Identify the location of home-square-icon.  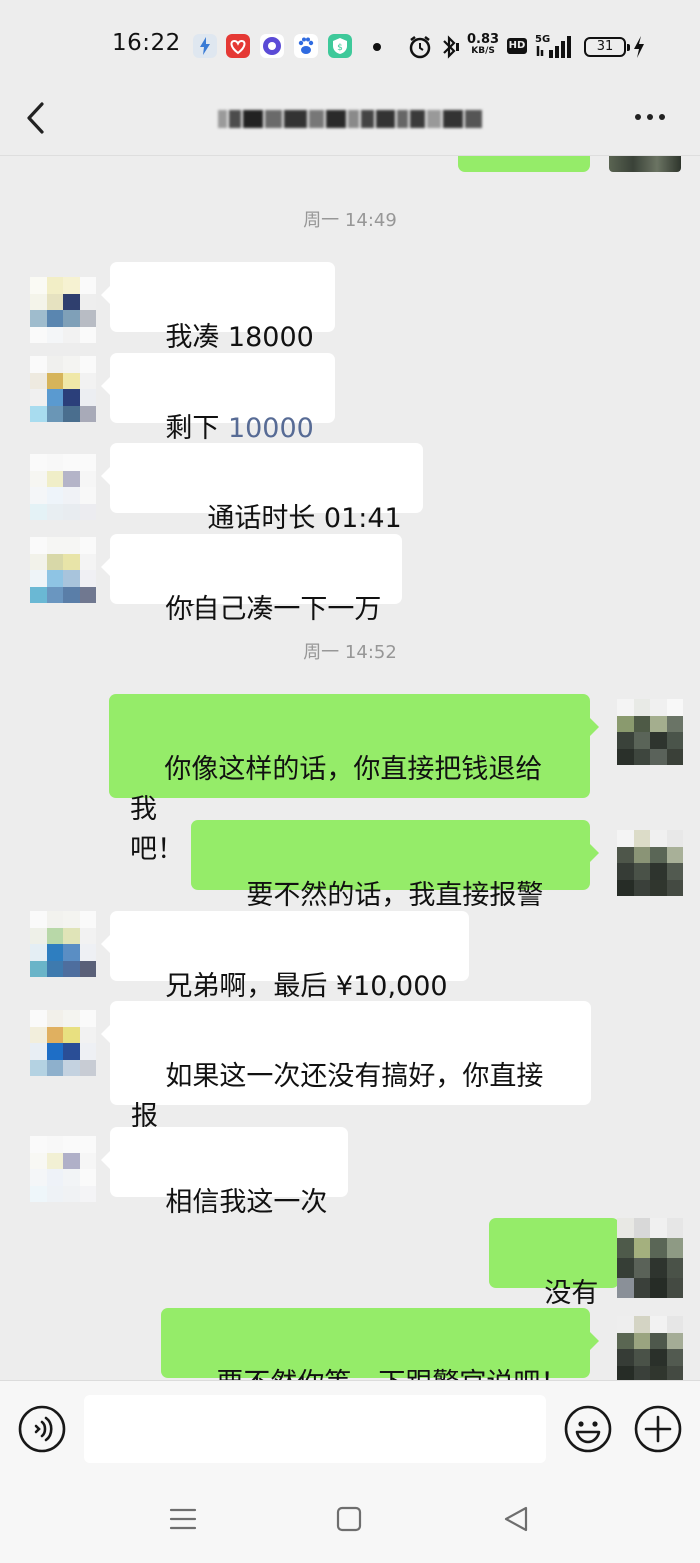
(349, 1519).